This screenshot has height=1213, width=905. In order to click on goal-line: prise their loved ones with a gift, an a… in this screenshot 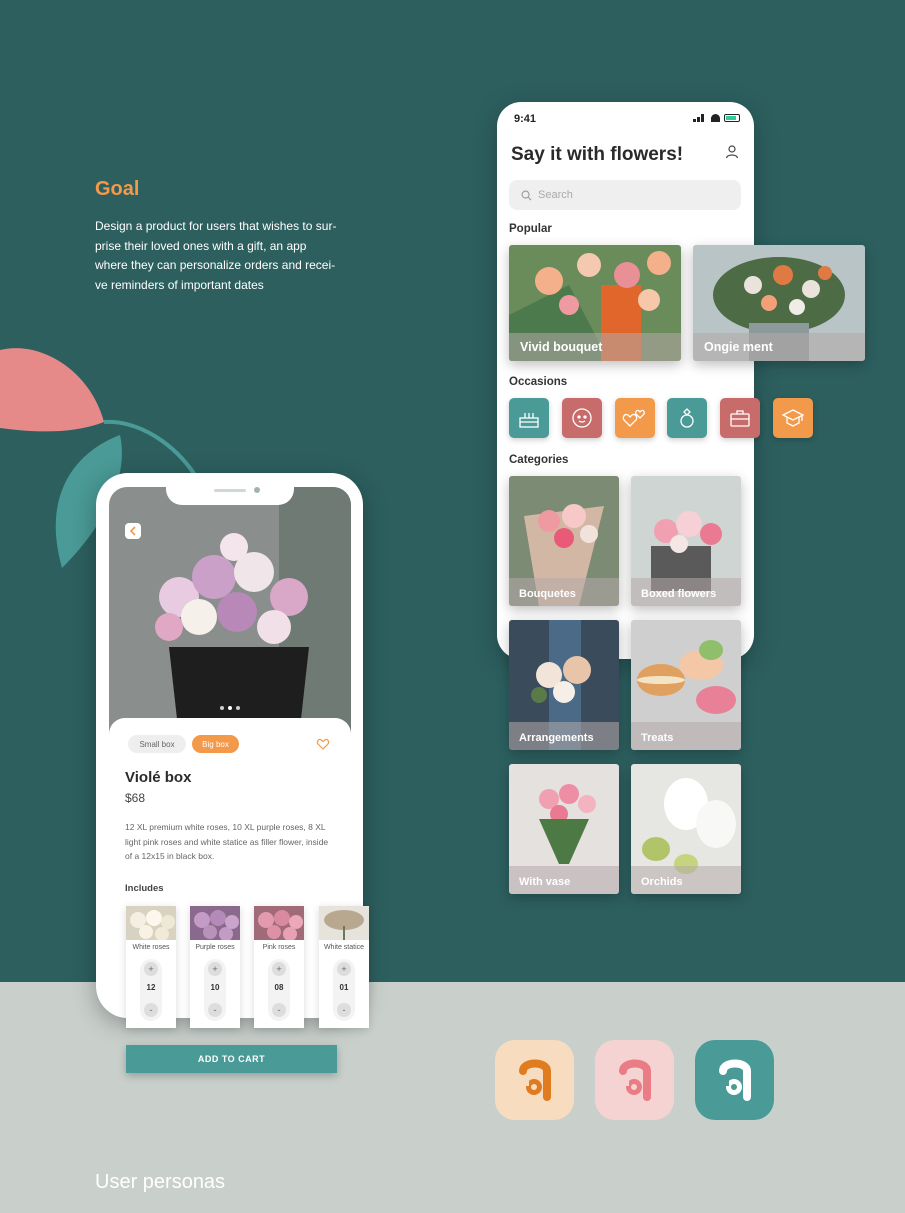, I will do `click(201, 245)`.